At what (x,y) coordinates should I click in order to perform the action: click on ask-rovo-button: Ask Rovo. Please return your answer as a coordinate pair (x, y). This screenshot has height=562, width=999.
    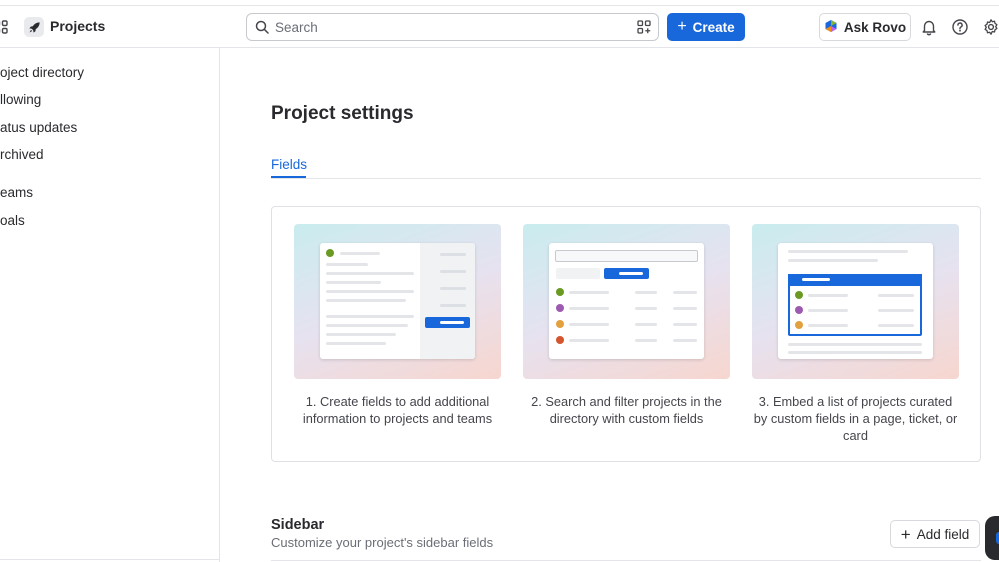
    Looking at the image, I should click on (865, 27).